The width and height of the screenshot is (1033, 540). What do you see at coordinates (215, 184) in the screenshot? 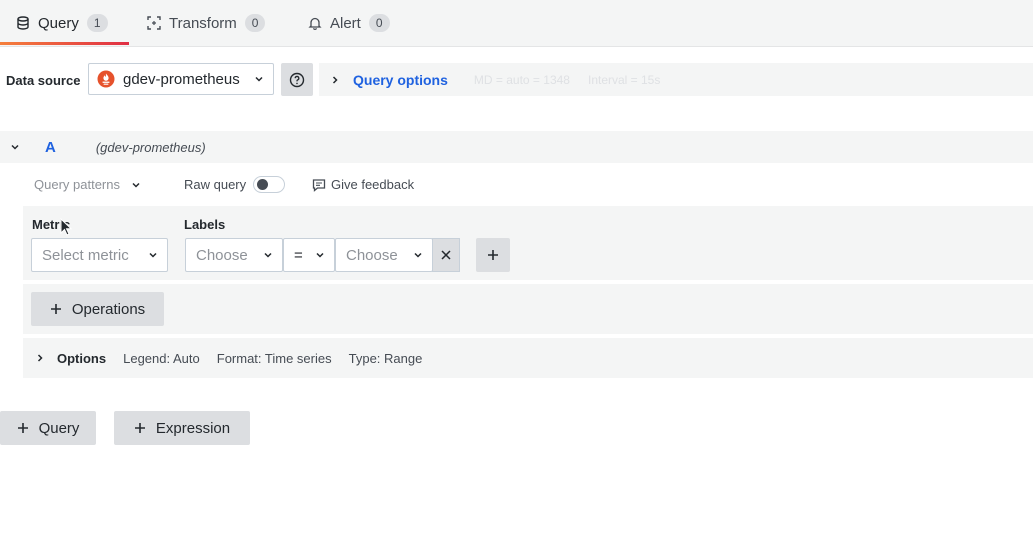
I see `raw-query-label: Raw query` at bounding box center [215, 184].